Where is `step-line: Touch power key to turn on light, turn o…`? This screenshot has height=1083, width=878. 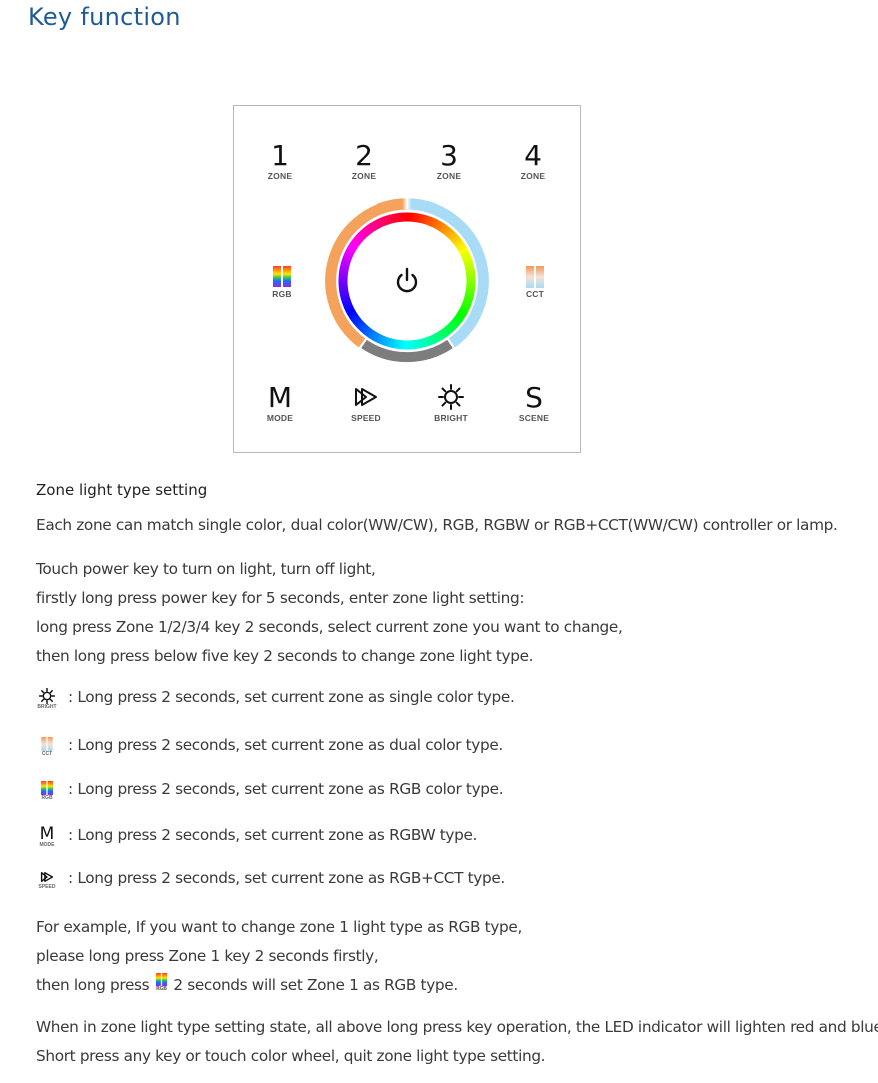 step-line: Touch power key to turn on light, turn o… is located at coordinates (206, 569).